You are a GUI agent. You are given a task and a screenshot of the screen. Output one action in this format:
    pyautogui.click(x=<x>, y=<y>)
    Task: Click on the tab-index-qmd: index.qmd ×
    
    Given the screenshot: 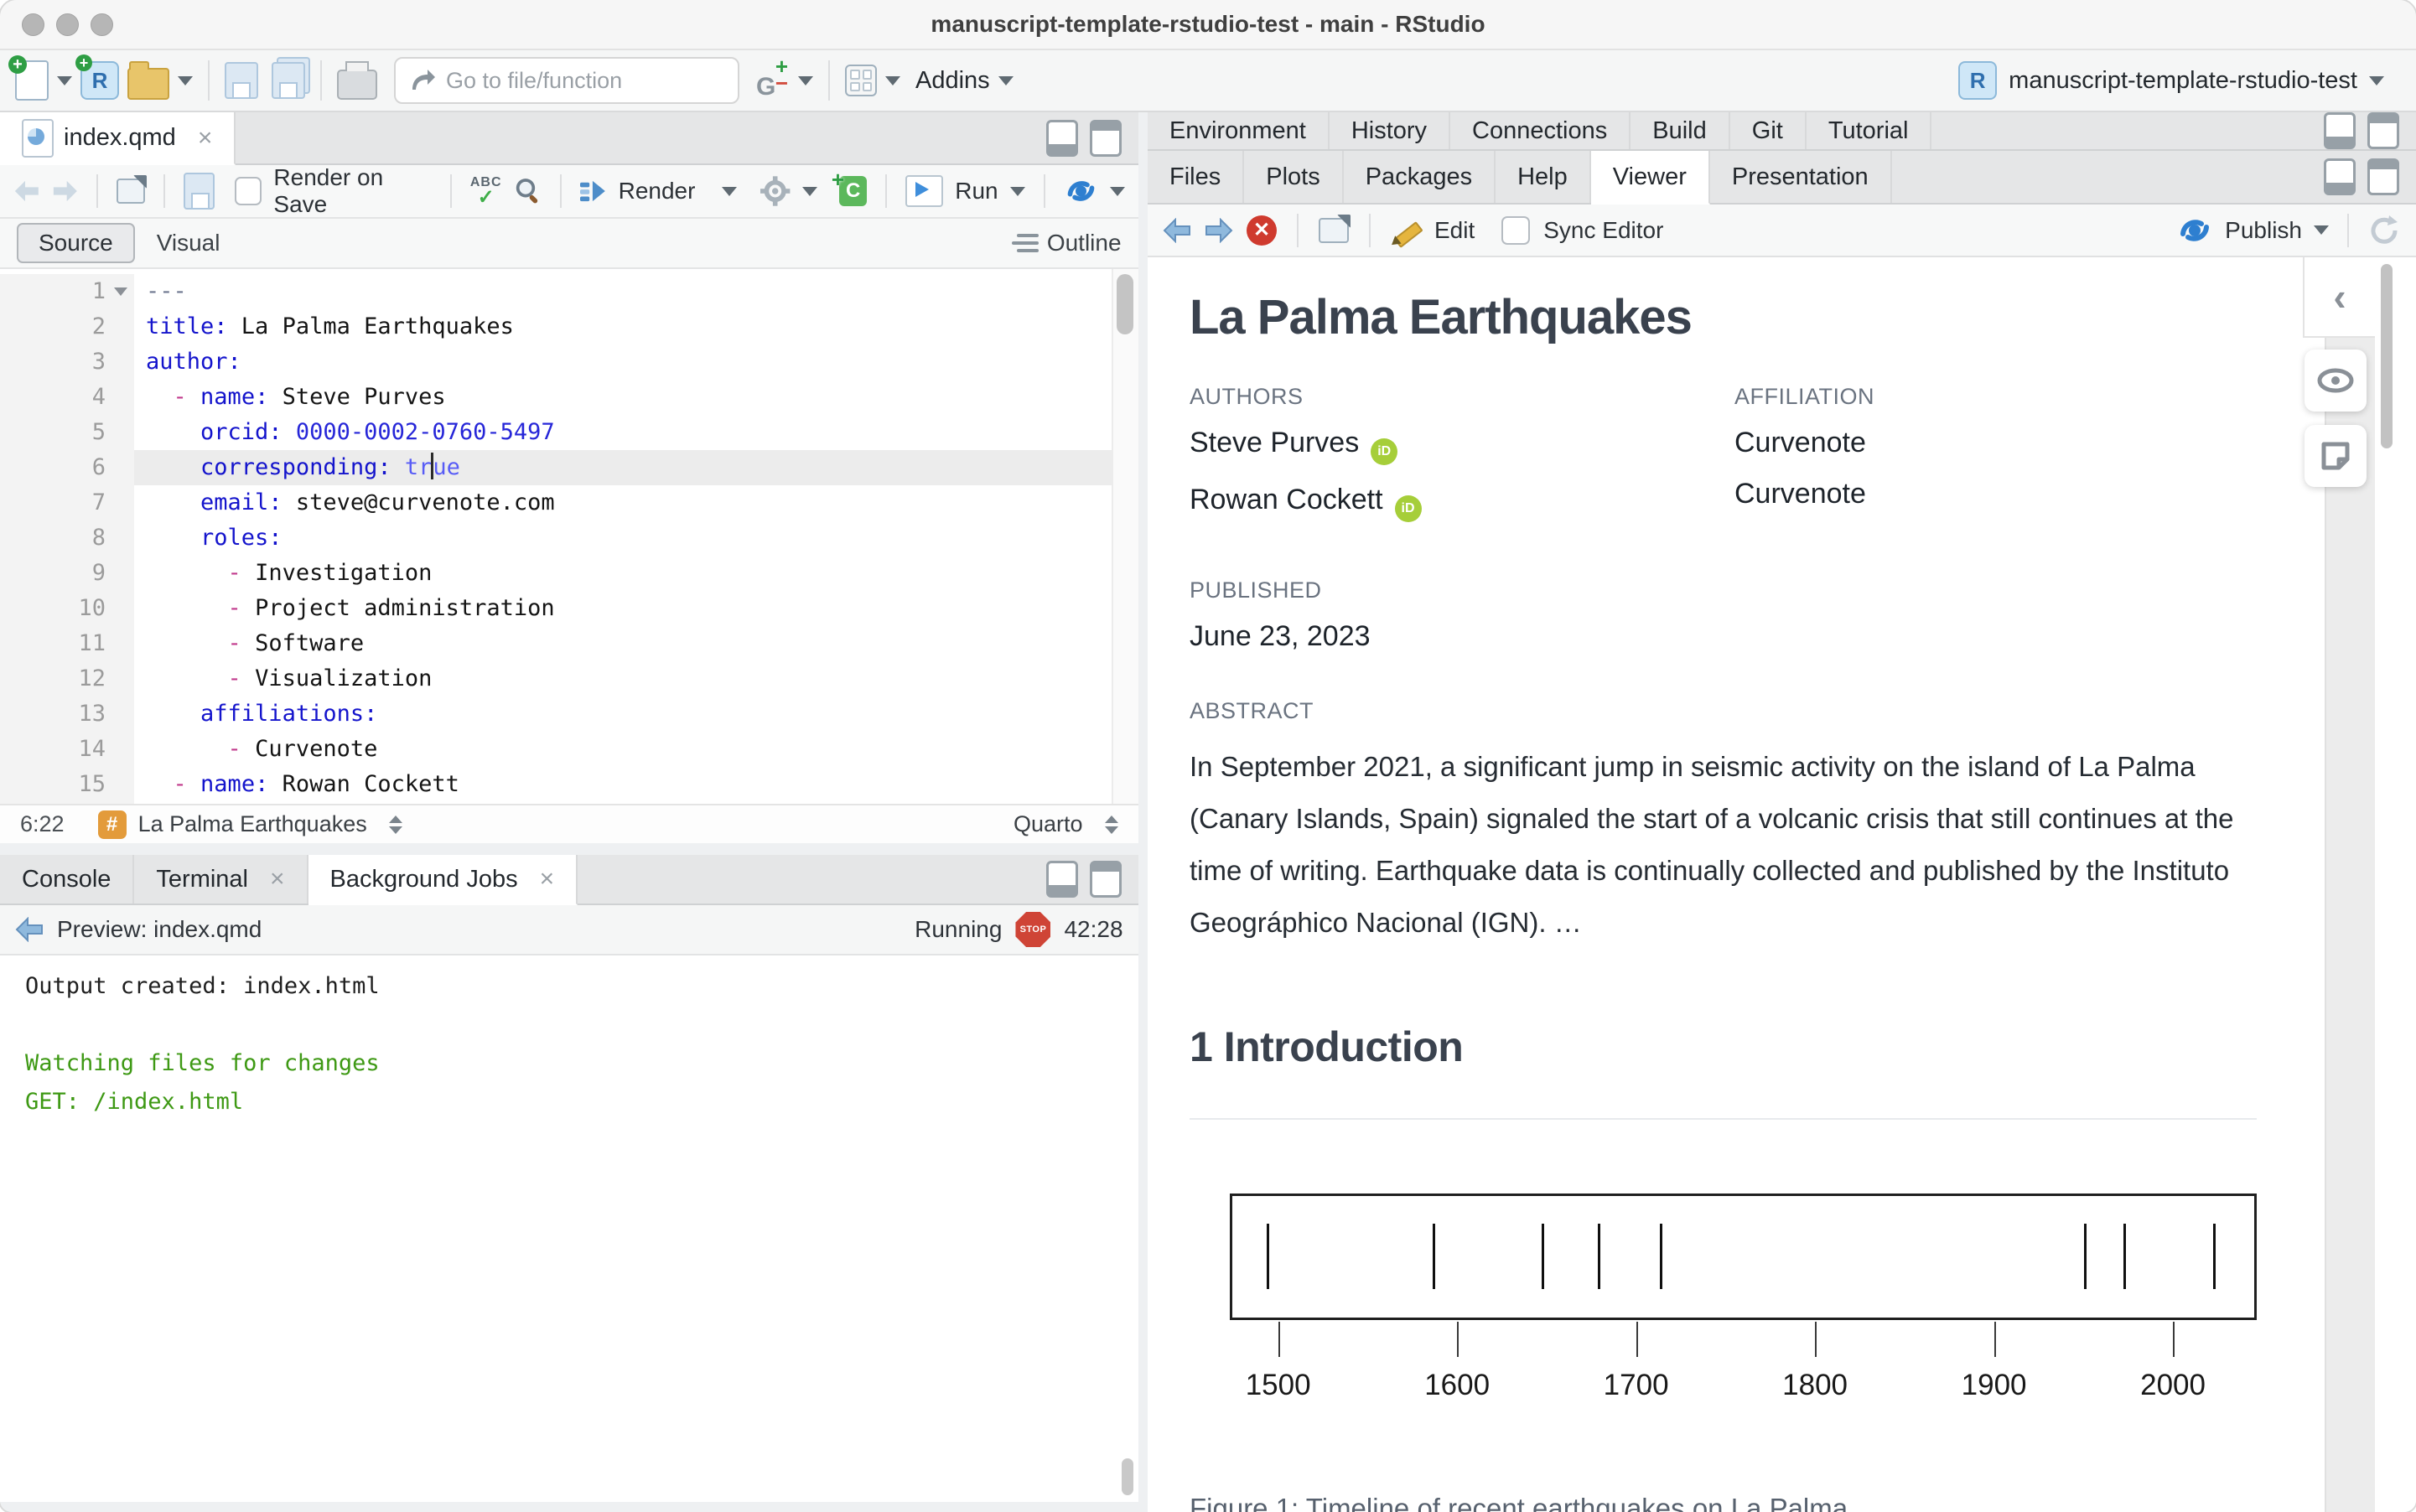 What is the action you would take?
    pyautogui.click(x=118, y=138)
    